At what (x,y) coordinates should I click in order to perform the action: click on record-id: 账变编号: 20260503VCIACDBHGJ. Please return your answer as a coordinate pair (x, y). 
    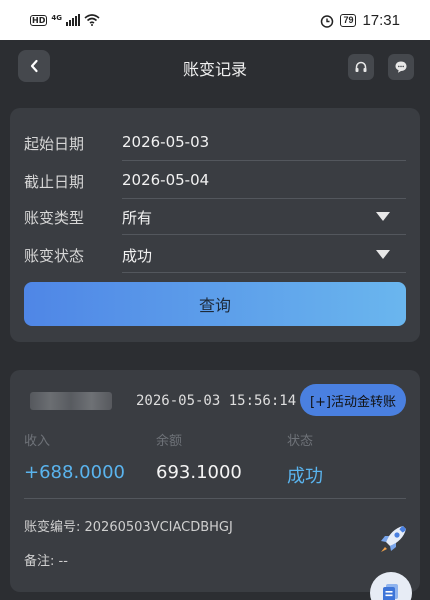
    Looking at the image, I should click on (128, 525).